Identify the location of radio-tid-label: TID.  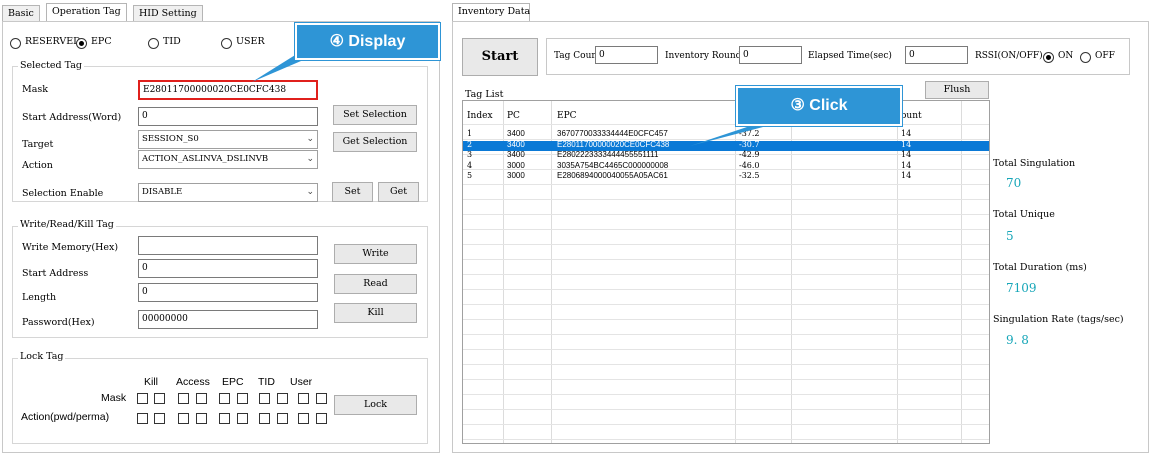
(172, 41).